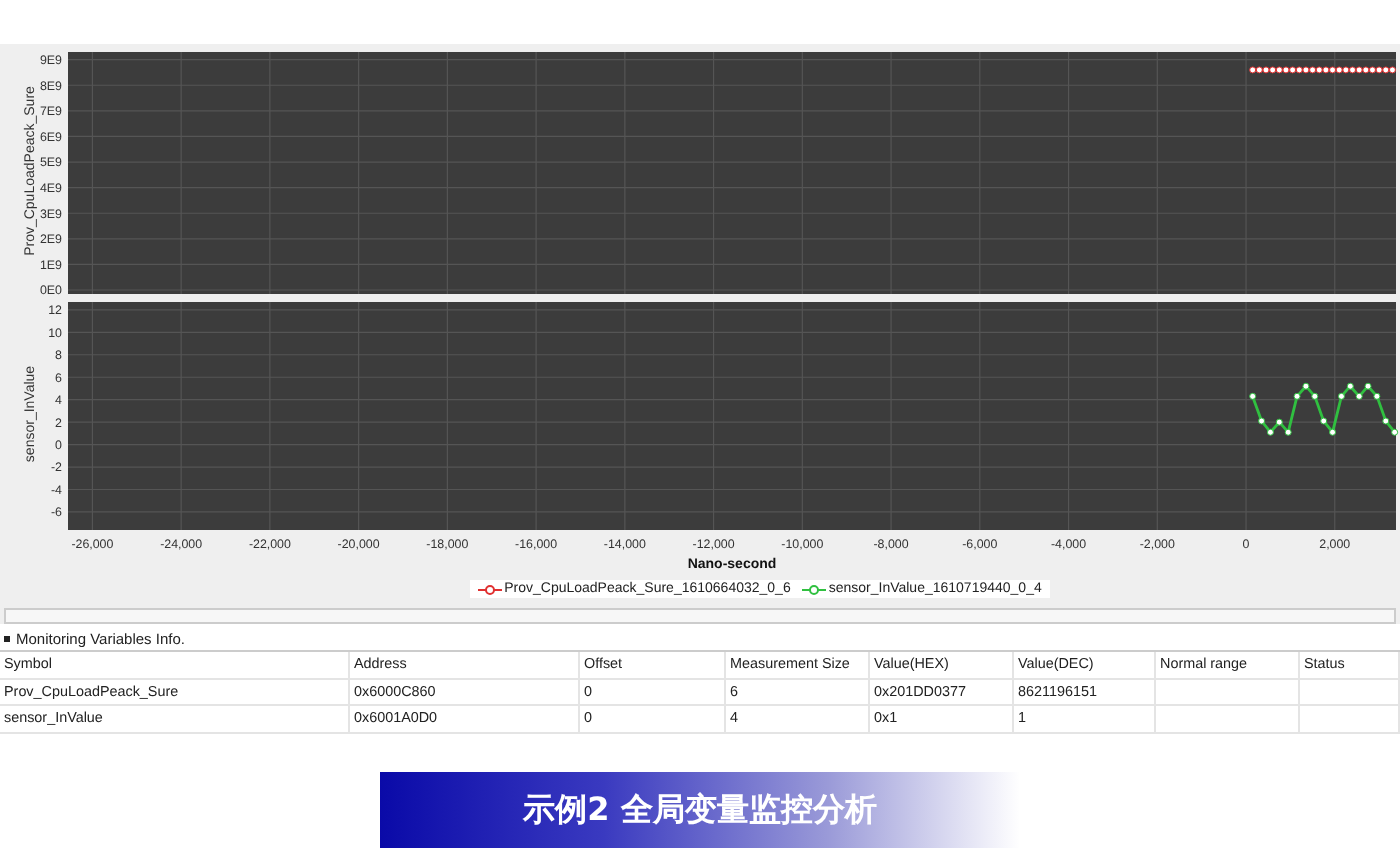 This screenshot has height=868, width=1400. What do you see at coordinates (700, 616) in the screenshot?
I see `horizontal-scrollbar` at bounding box center [700, 616].